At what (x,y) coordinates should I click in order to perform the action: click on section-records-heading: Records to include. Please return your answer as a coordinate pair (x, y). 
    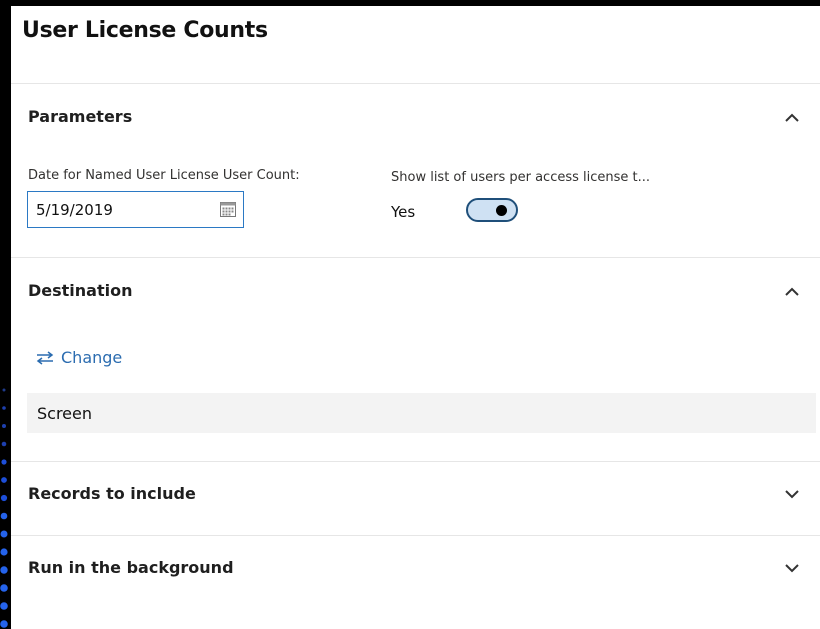
    Looking at the image, I should click on (112, 493).